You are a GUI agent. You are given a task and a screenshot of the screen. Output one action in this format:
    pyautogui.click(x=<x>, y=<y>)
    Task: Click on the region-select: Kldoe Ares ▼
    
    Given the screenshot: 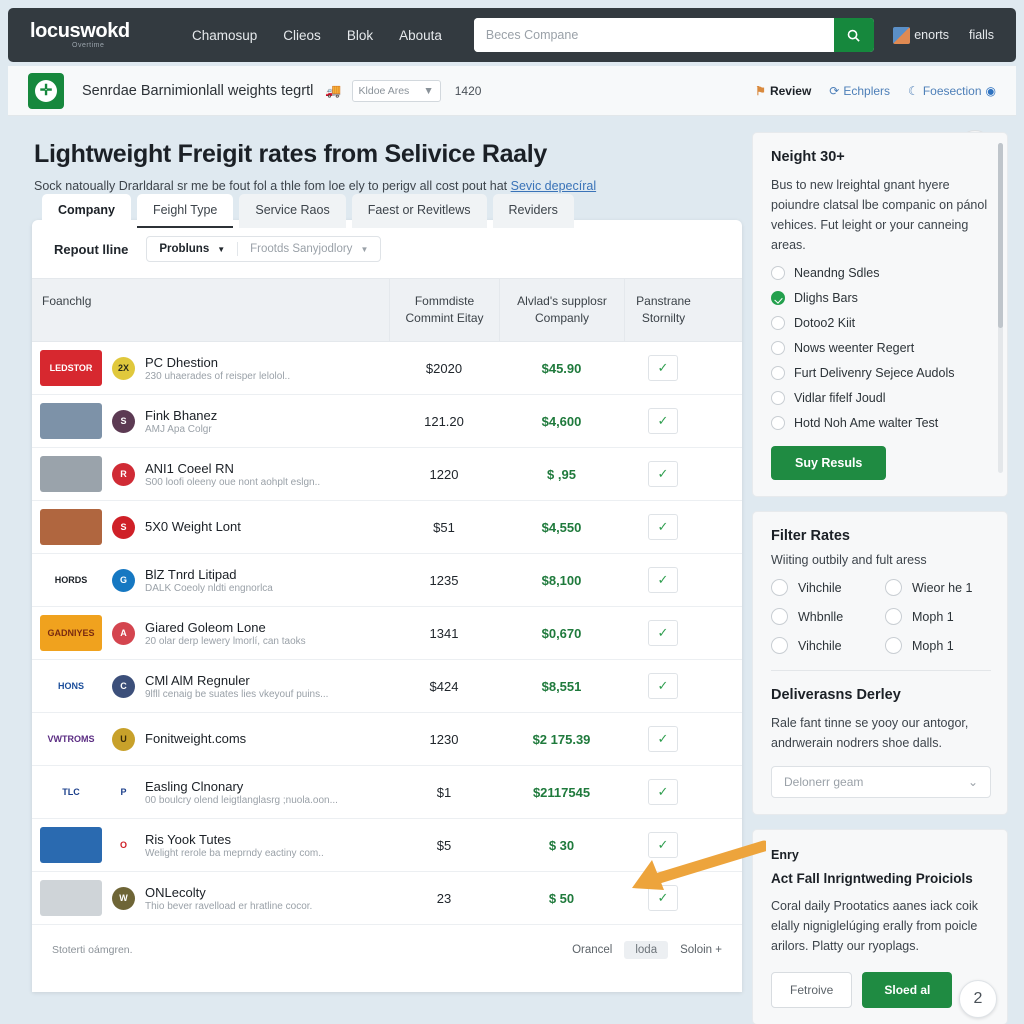 What is the action you would take?
    pyautogui.click(x=396, y=90)
    